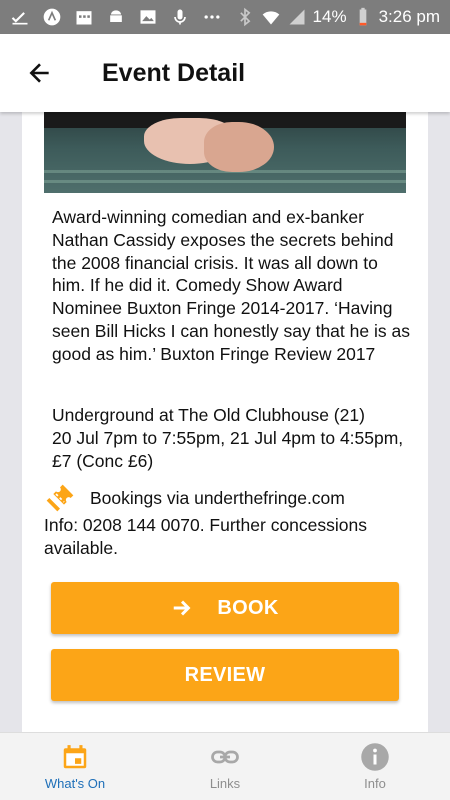 This screenshot has width=450, height=800. I want to click on page-title: Event Detail, so click(174, 72).